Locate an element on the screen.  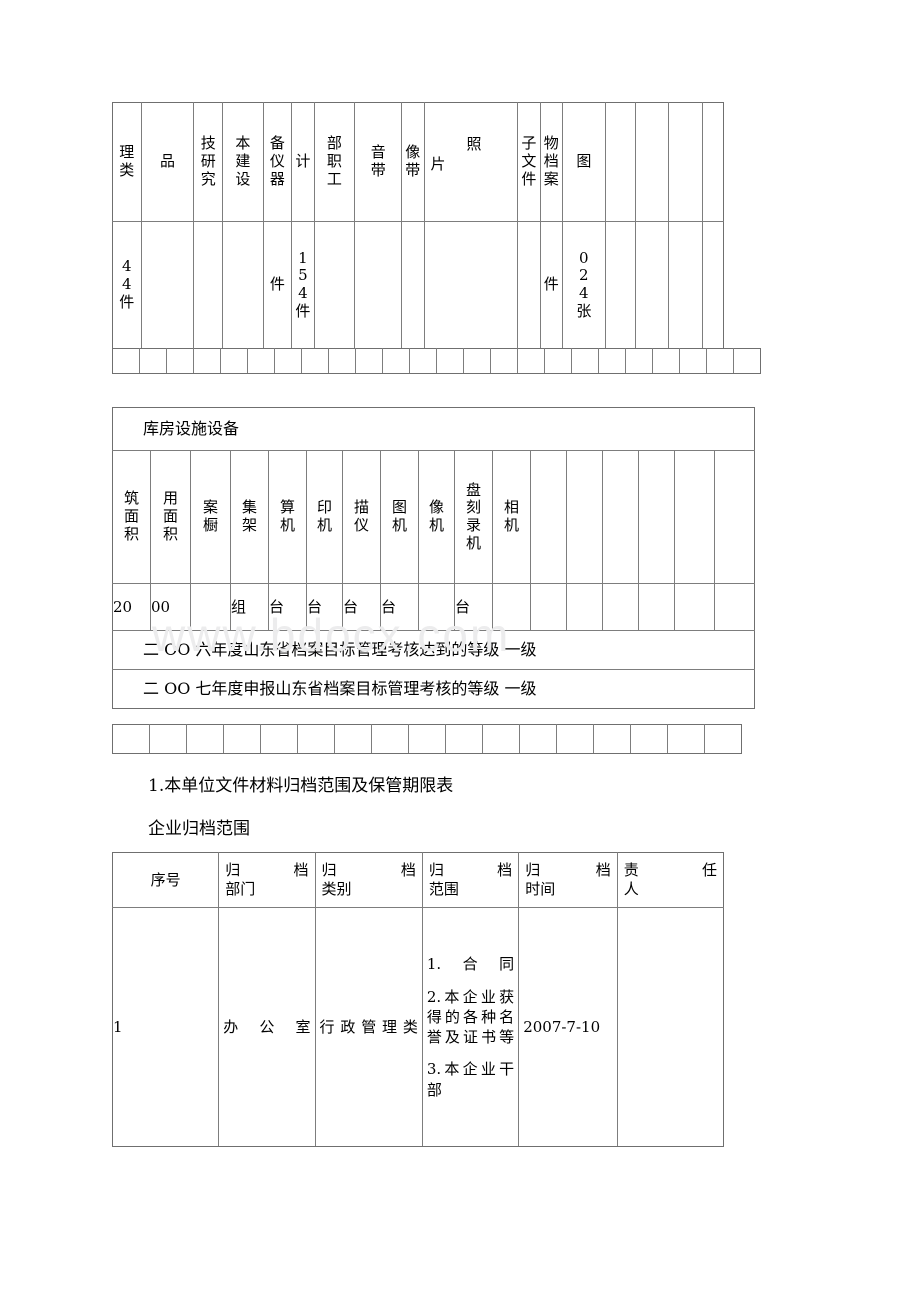
table3-header-category: 归档 类别 is located at coordinates (368, 880).